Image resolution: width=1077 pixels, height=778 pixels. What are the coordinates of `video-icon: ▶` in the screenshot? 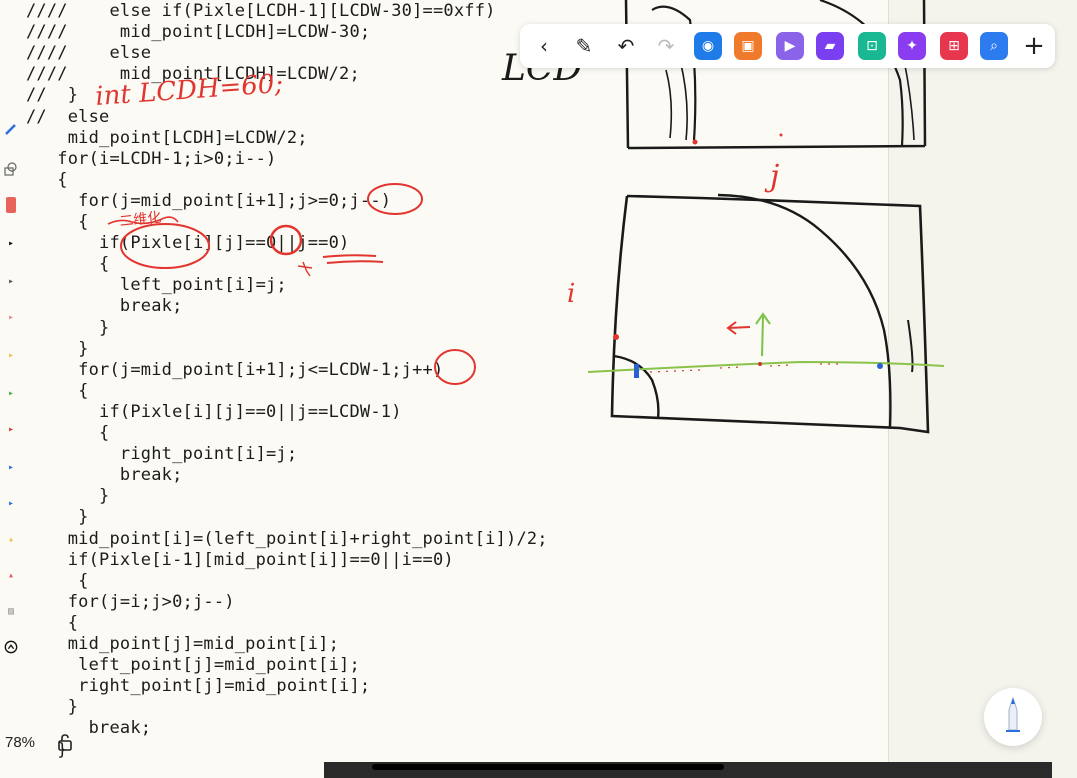 It's located at (790, 46).